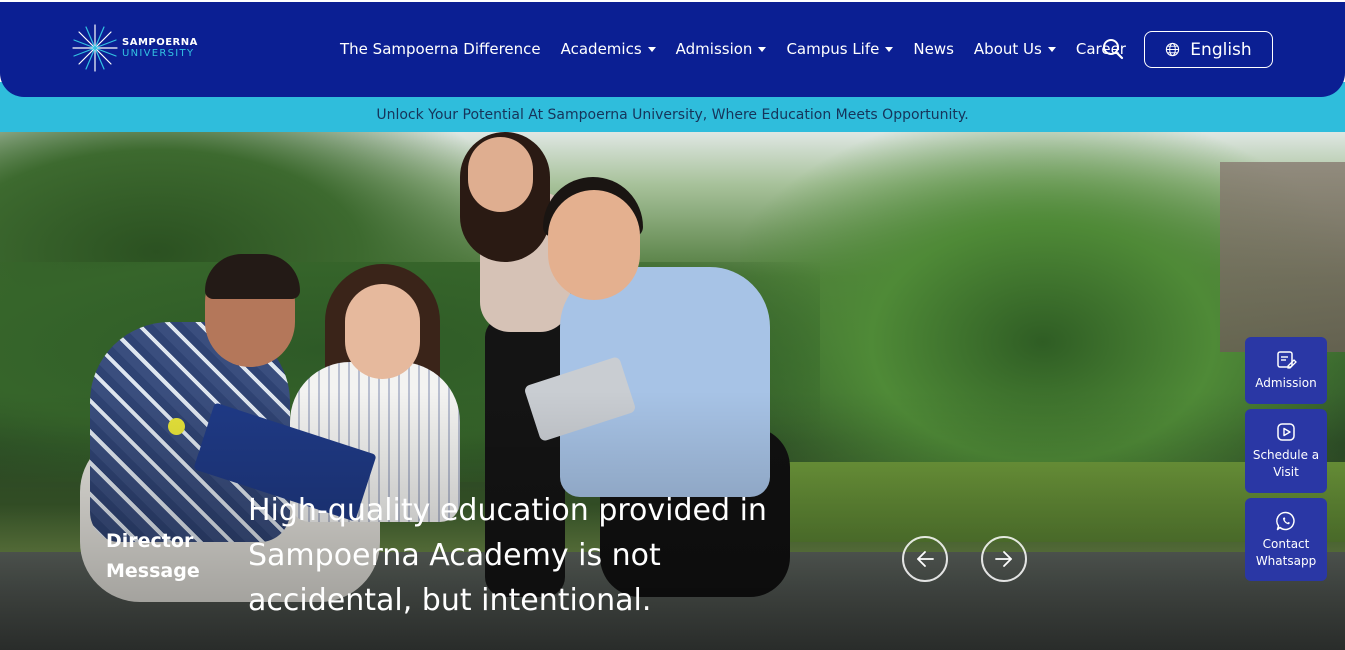 The image size is (1345, 650). I want to click on side-admission-button: Admission, so click(1286, 370).